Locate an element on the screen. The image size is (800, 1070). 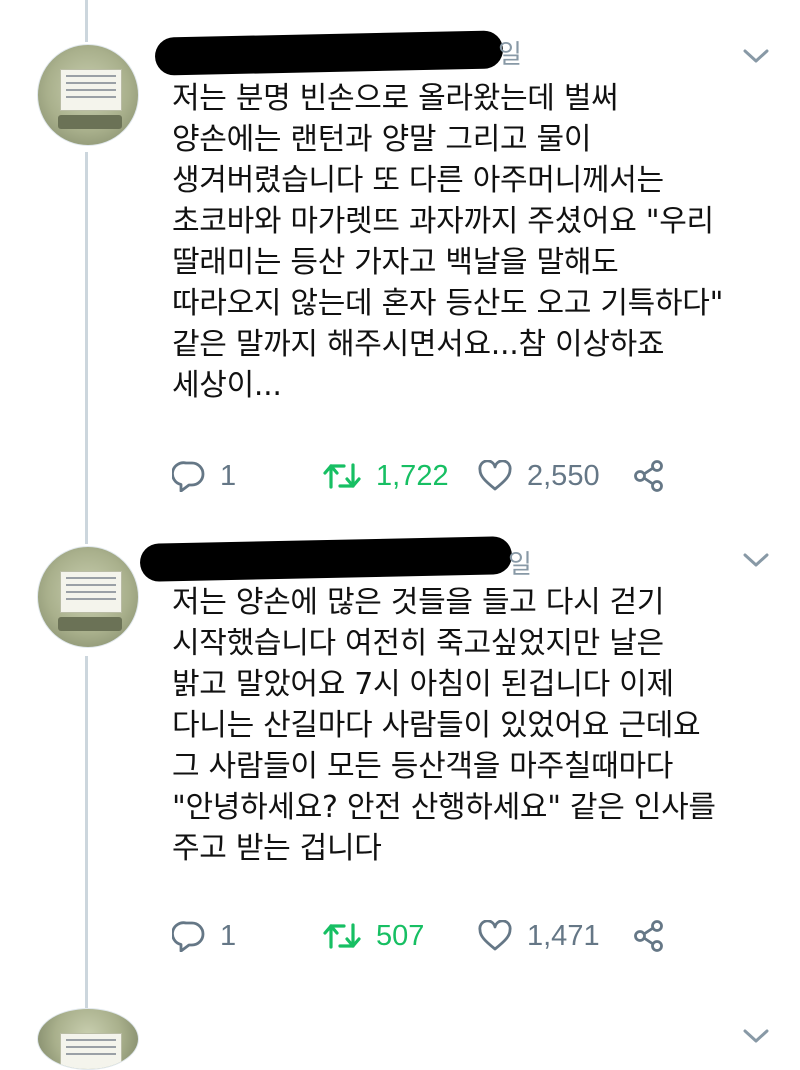
retweet-count: 1,722 is located at coordinates (412, 475).